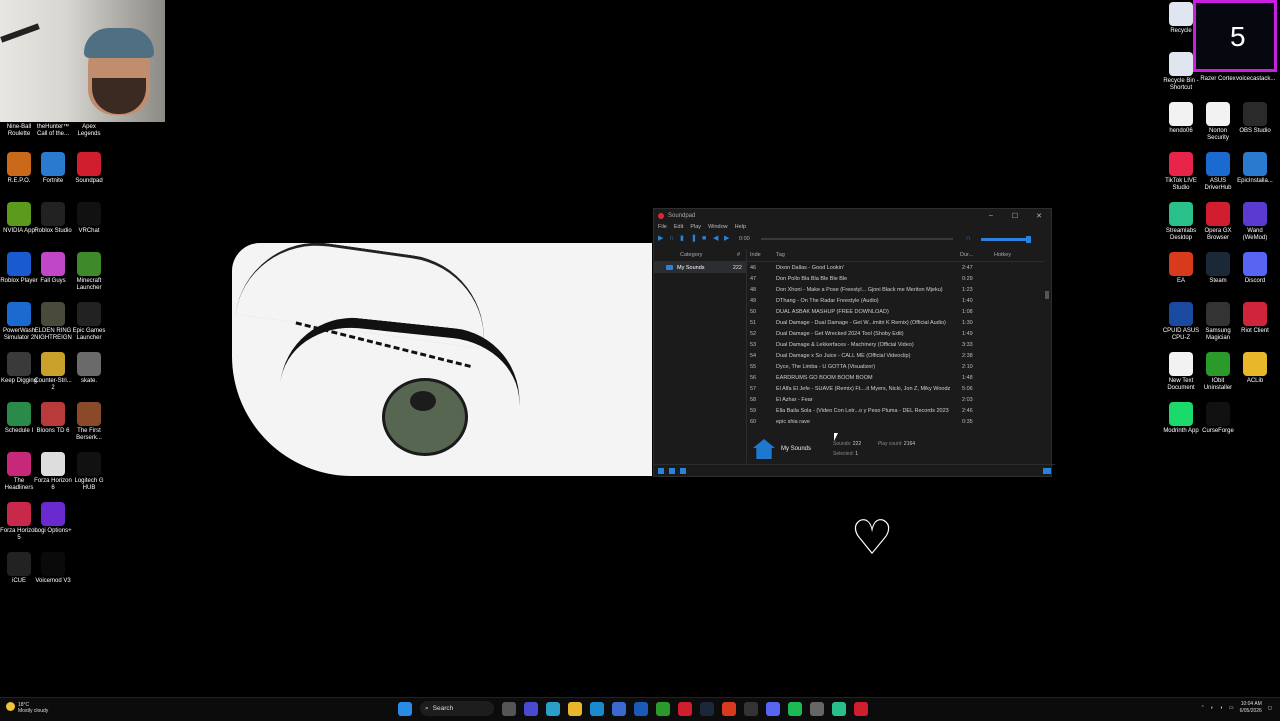 The width and height of the screenshot is (1280, 721). What do you see at coordinates (694, 238) in the screenshot?
I see `pause-icon: ❚` at bounding box center [694, 238].